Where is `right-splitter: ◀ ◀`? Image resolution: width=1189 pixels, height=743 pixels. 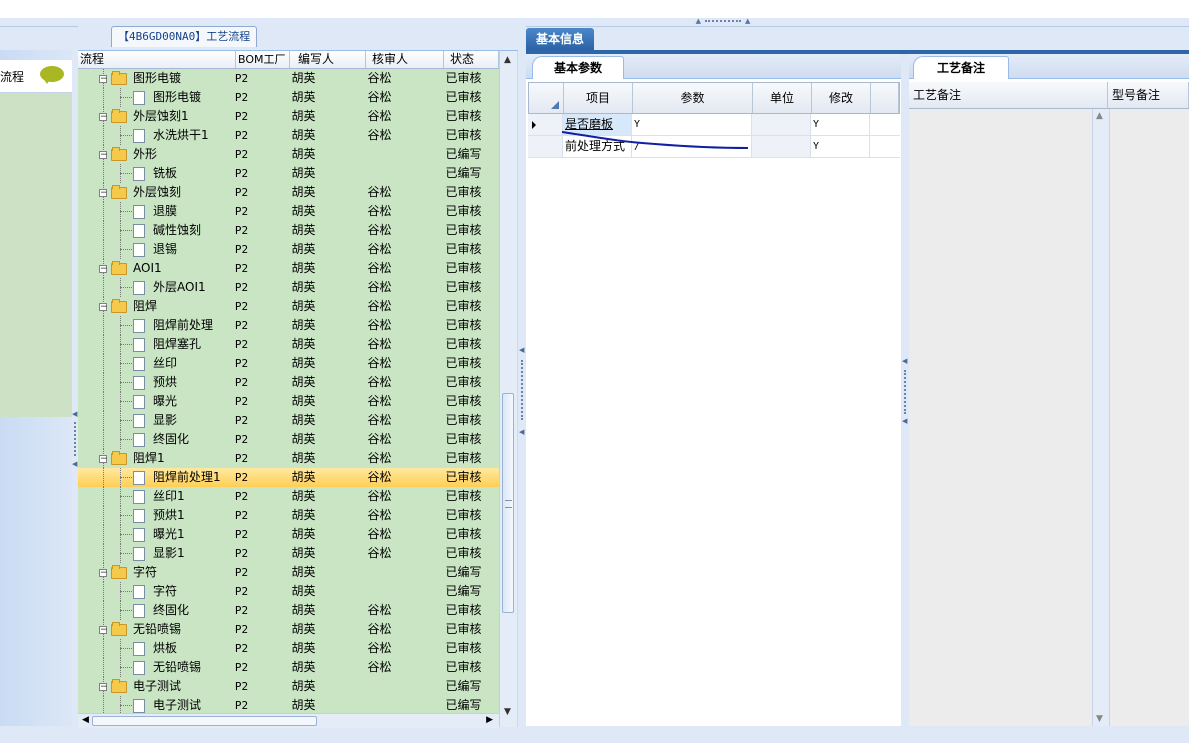 right-splitter: ◀ ◀ is located at coordinates (905, 390).